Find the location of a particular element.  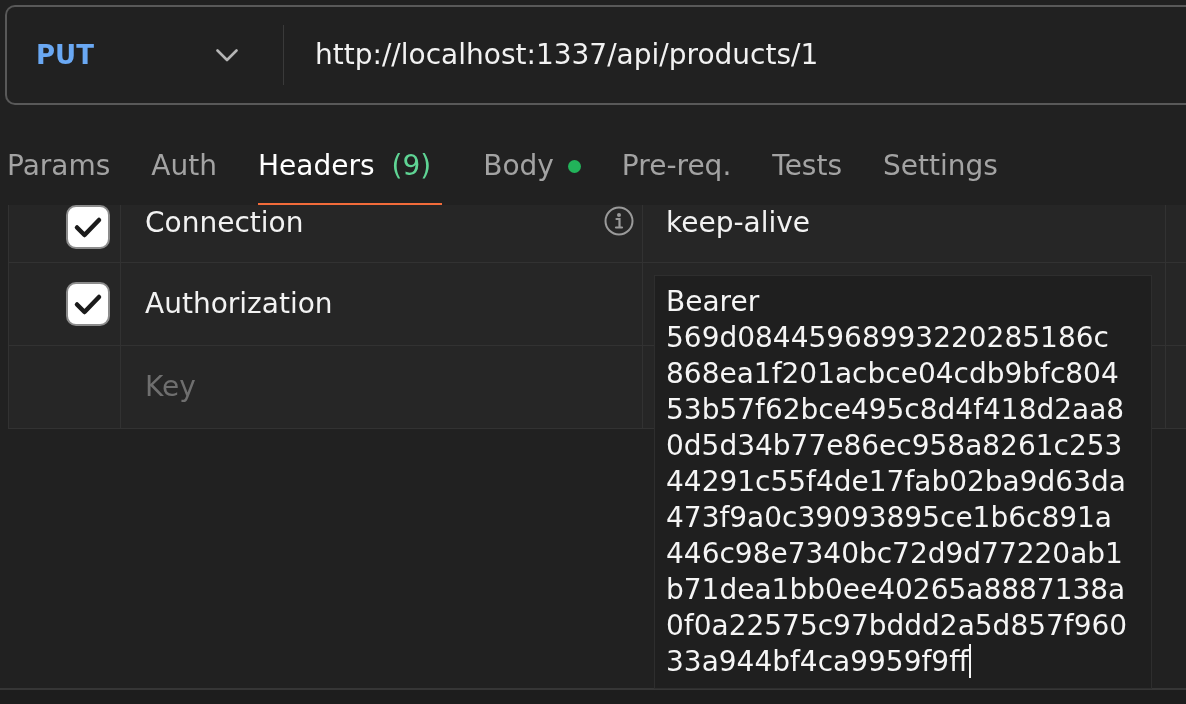

header-key: Authorization is located at coordinates (239, 304).